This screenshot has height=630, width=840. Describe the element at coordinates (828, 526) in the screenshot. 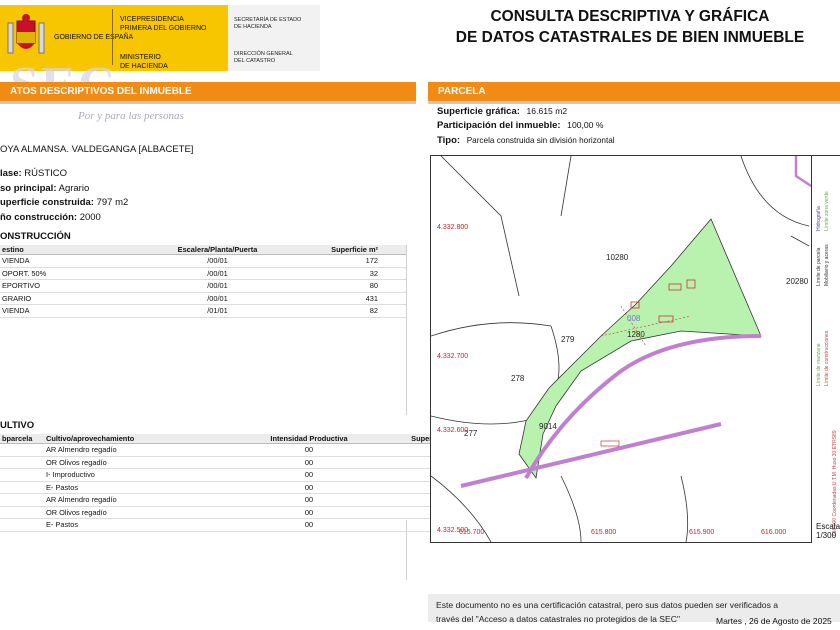

I see `scale-label: Escala` at that location.